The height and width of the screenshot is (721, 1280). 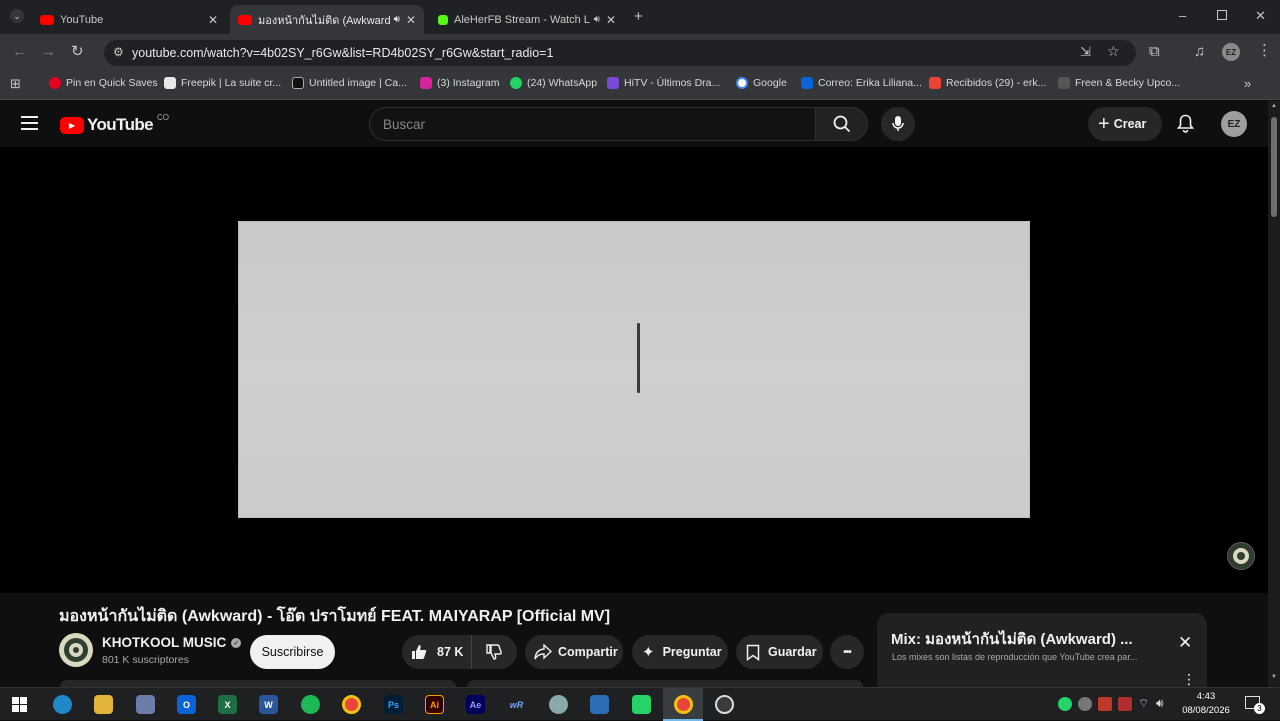 I want to click on word-icon: W, so click(x=268, y=704).